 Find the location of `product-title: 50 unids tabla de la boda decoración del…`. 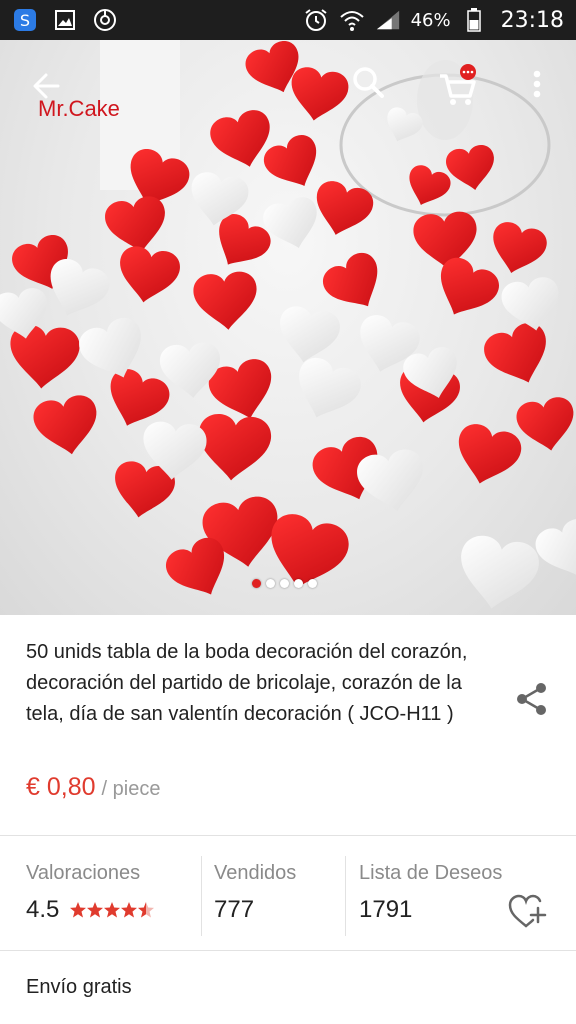

product-title: 50 unids tabla de la boda decoración del… is located at coordinates (247, 683).